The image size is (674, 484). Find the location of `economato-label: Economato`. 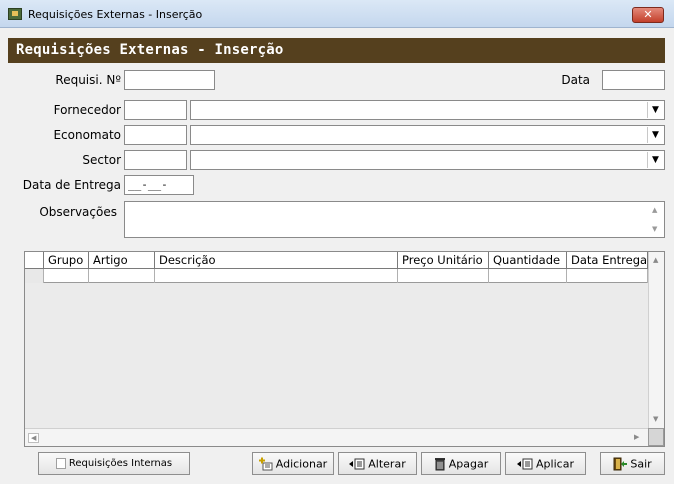

economato-label: Economato is located at coordinates (87, 135).